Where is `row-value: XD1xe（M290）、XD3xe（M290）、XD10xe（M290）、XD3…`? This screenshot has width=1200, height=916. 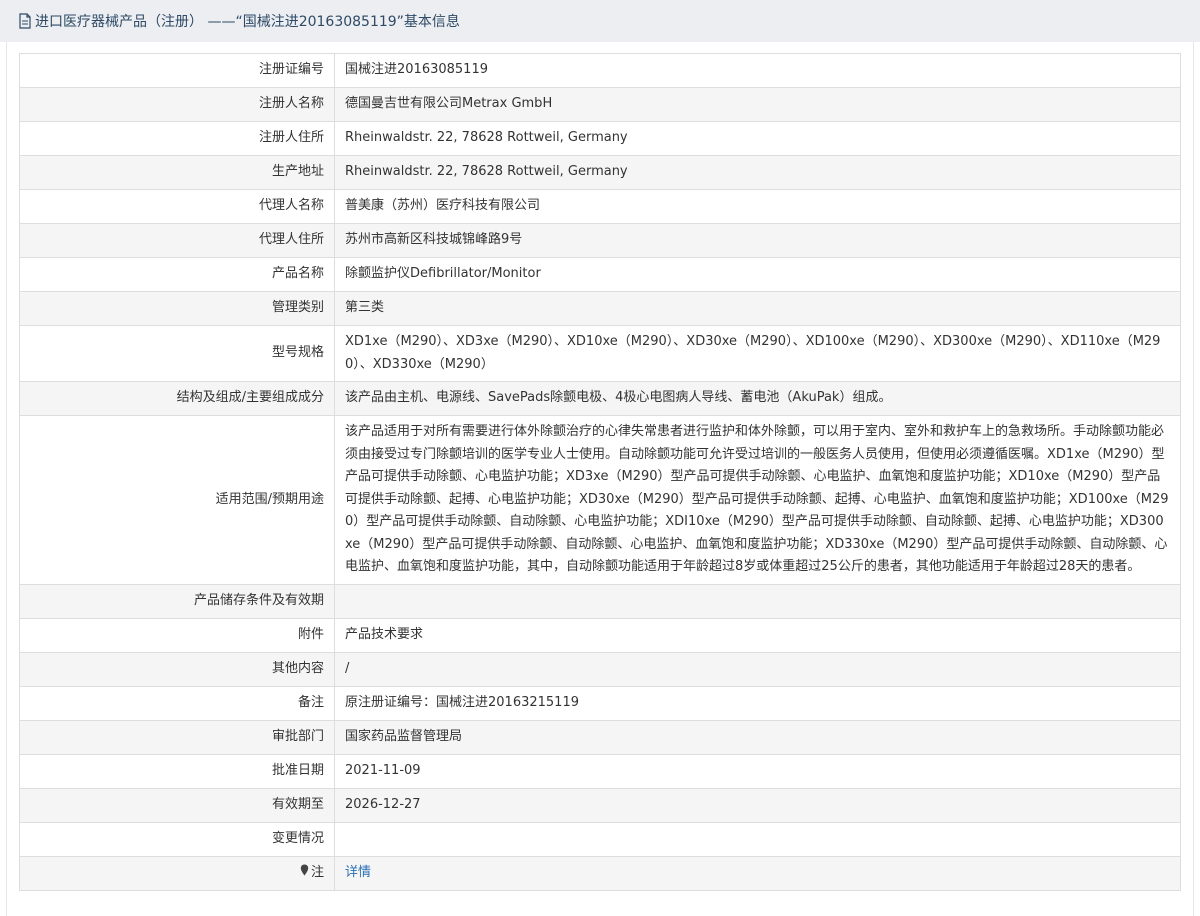
row-value: XD1xe（M290）、XD3xe（M290）、XD10xe（M290）、XD3… is located at coordinates (757, 353).